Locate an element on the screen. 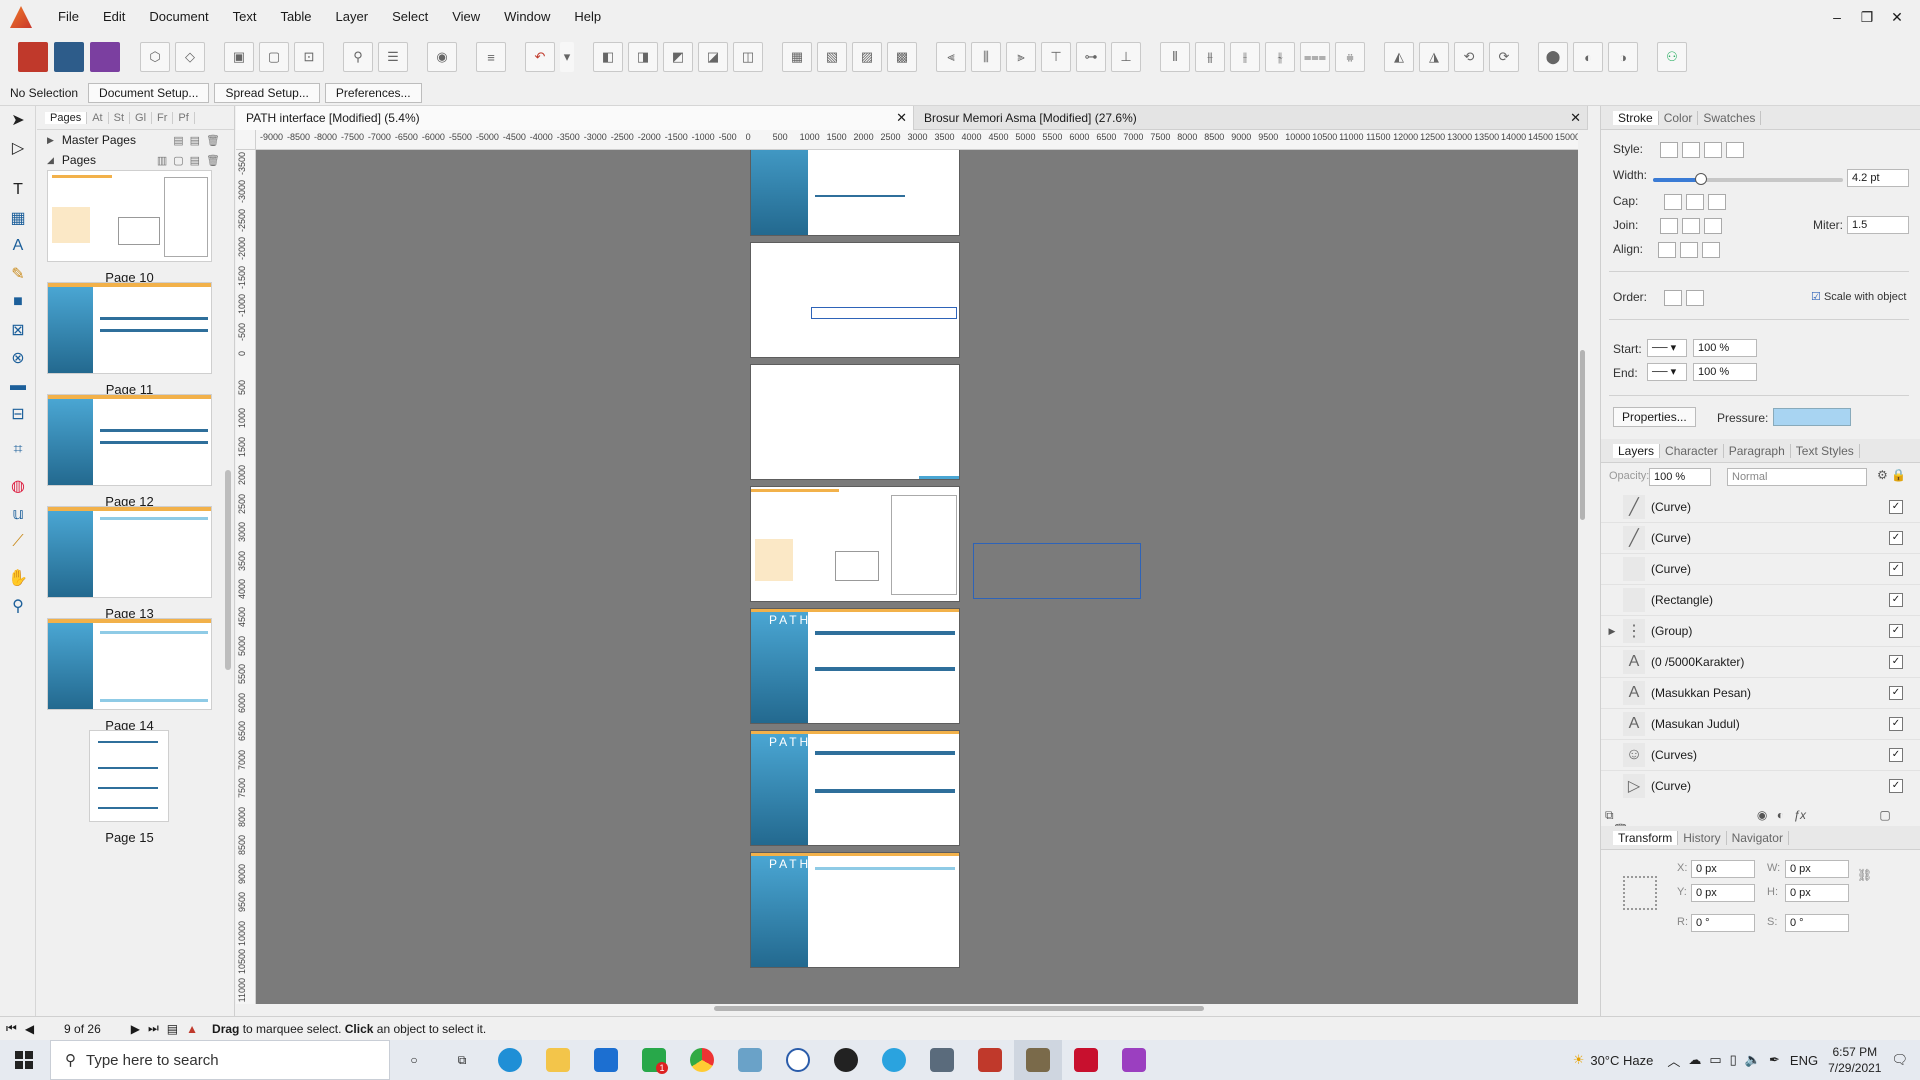  mail-icon is located at coordinates (606, 1060).